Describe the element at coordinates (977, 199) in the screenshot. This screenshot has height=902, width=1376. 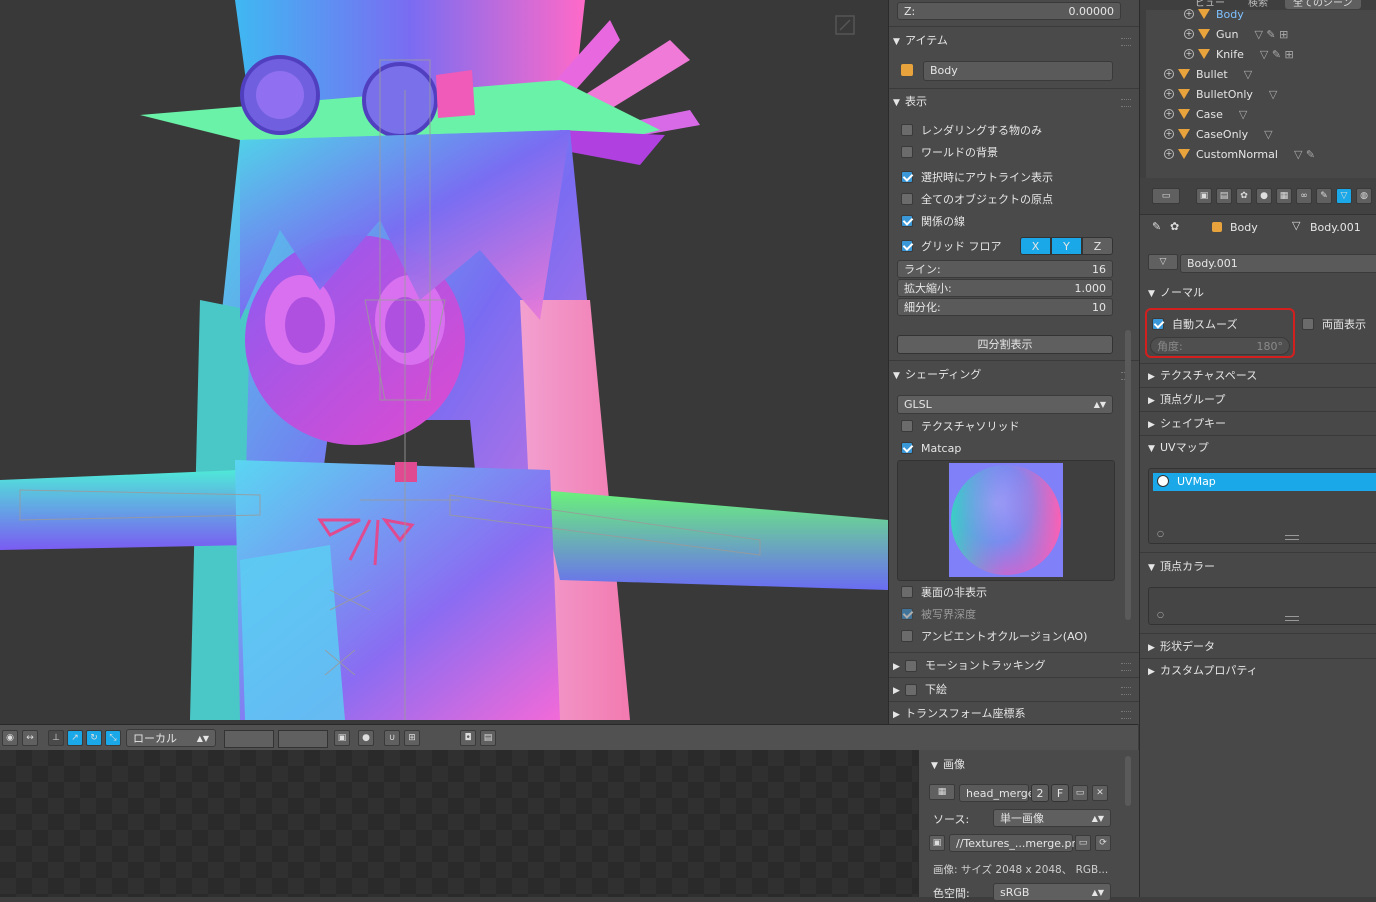
I see `all-origins-checkbox: 全てのオブジェクトの原点` at that location.